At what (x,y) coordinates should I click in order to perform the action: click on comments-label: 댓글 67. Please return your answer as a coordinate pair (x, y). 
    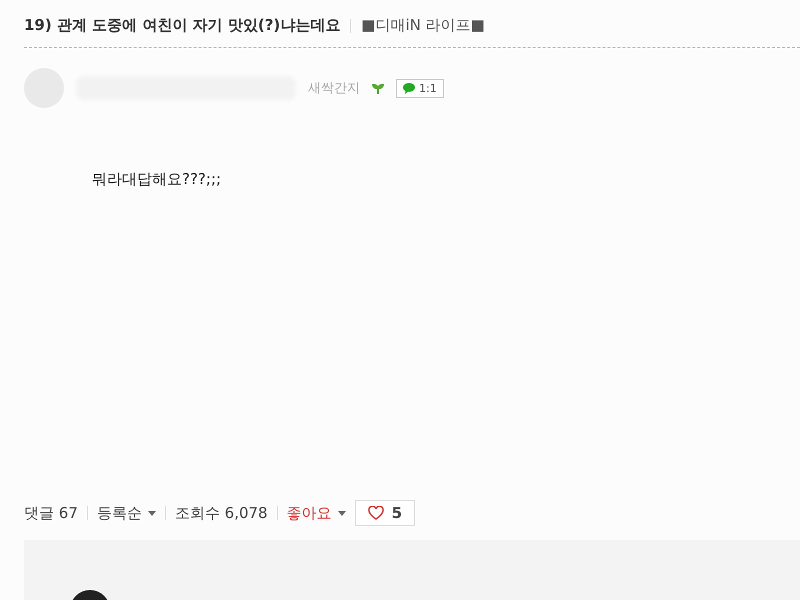
    Looking at the image, I should click on (51, 513).